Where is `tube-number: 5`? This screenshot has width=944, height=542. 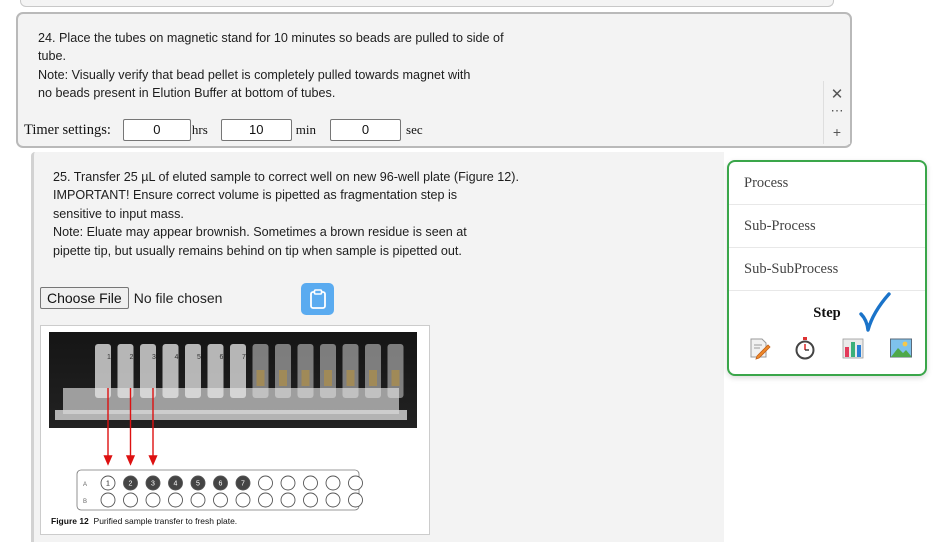
tube-number: 5 is located at coordinates (199, 357).